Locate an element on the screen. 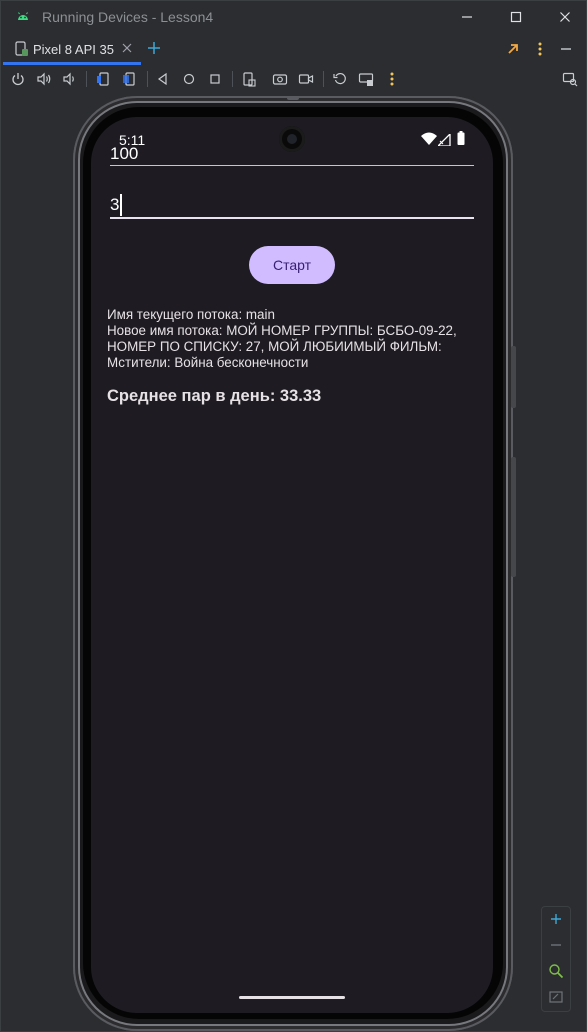 The width and height of the screenshot is (587, 1032). maximize-button is located at coordinates (516, 17).